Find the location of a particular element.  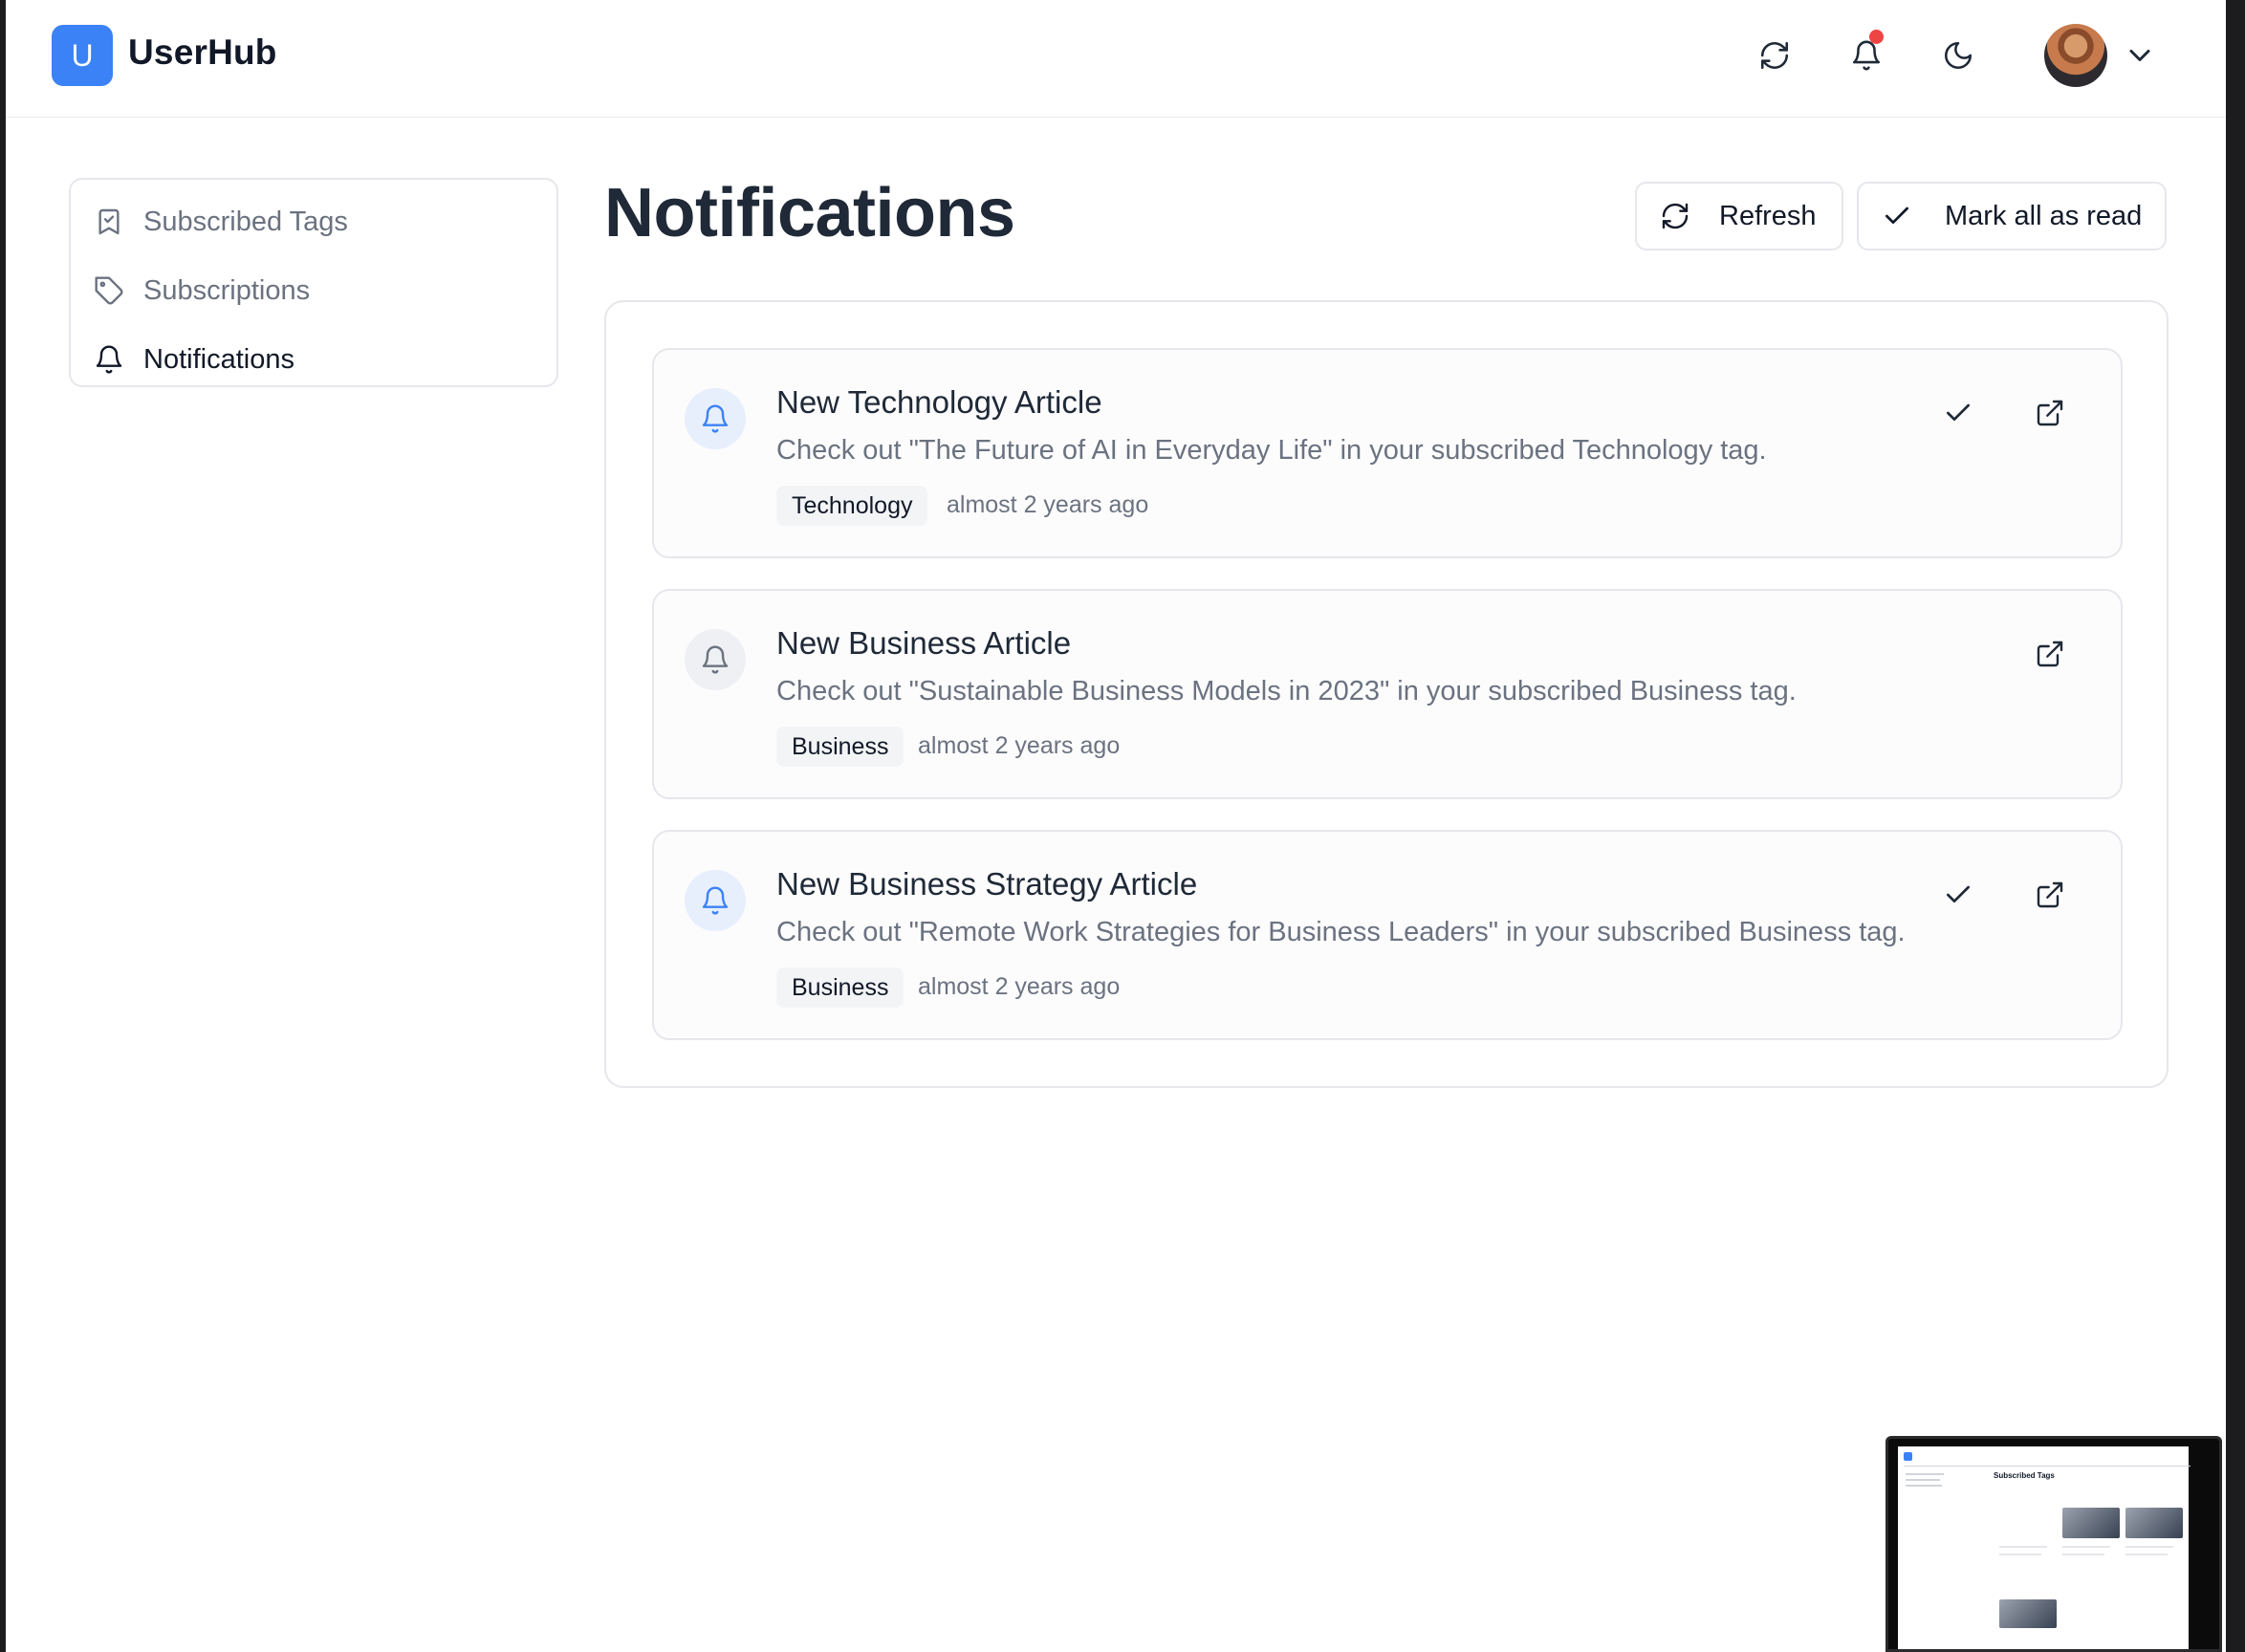

chevron-down-icon is located at coordinates (2139, 55).